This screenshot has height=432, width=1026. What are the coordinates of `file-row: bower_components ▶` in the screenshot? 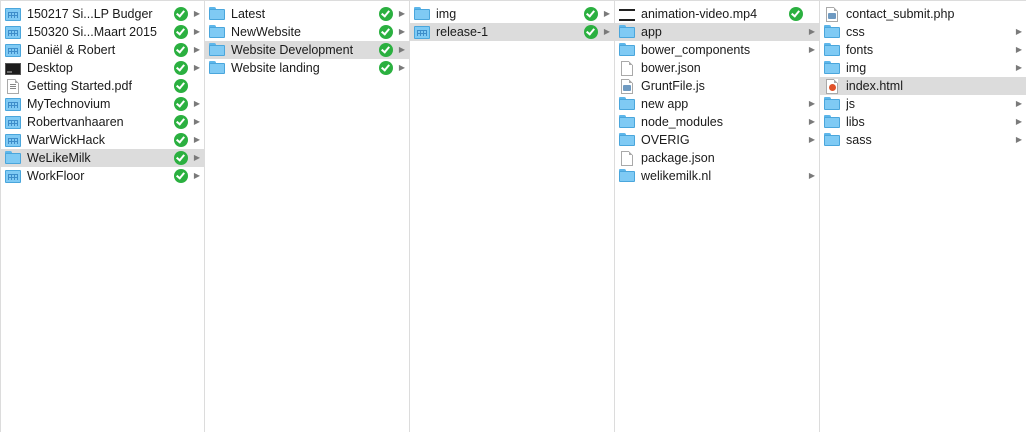 It's located at (717, 50).